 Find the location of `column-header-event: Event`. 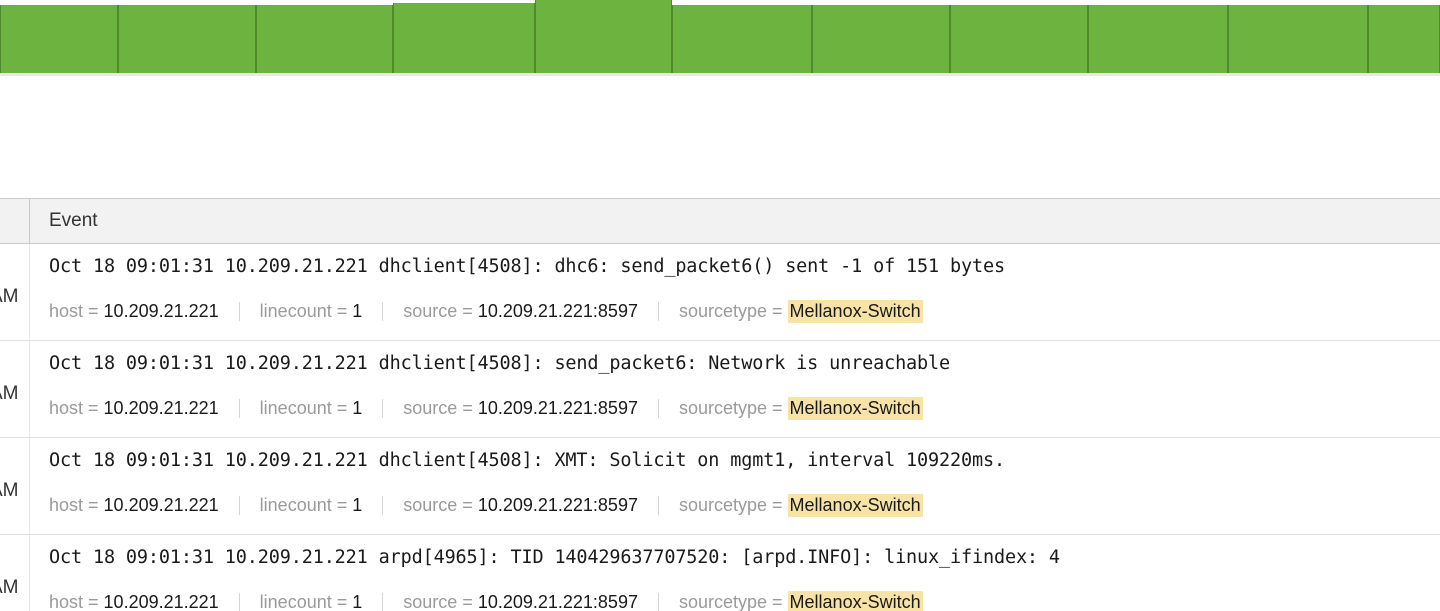

column-header-event: Event is located at coordinates (64, 221).